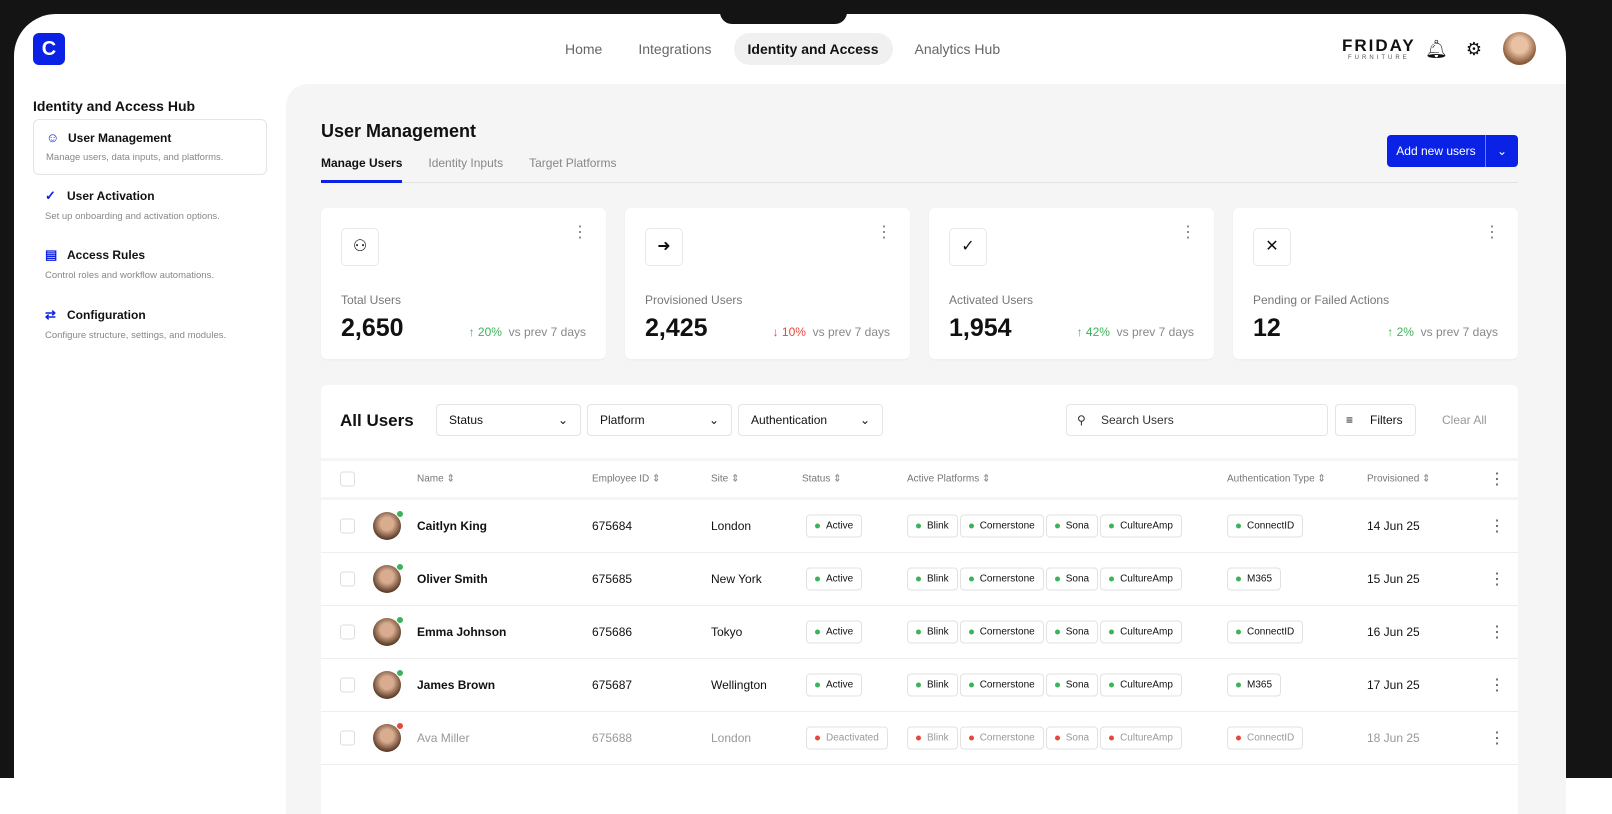 The image size is (1612, 814). What do you see at coordinates (958, 49) in the screenshot?
I see `nav-analytics-hub: Analytics Hub` at bounding box center [958, 49].